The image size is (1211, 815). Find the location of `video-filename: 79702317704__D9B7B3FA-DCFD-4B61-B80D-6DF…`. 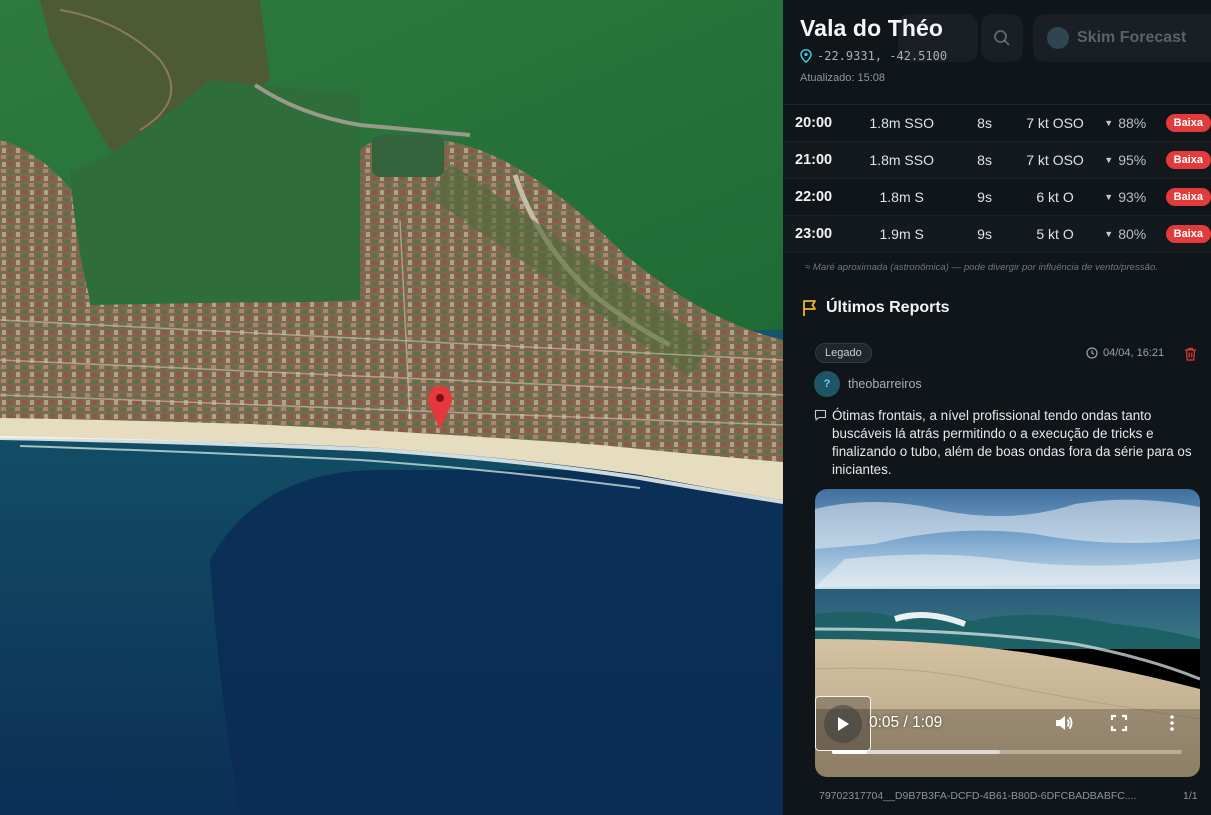

video-filename: 79702317704__D9B7B3FA-DCFD-4B61-B80D-6DF… is located at coordinates (978, 796).